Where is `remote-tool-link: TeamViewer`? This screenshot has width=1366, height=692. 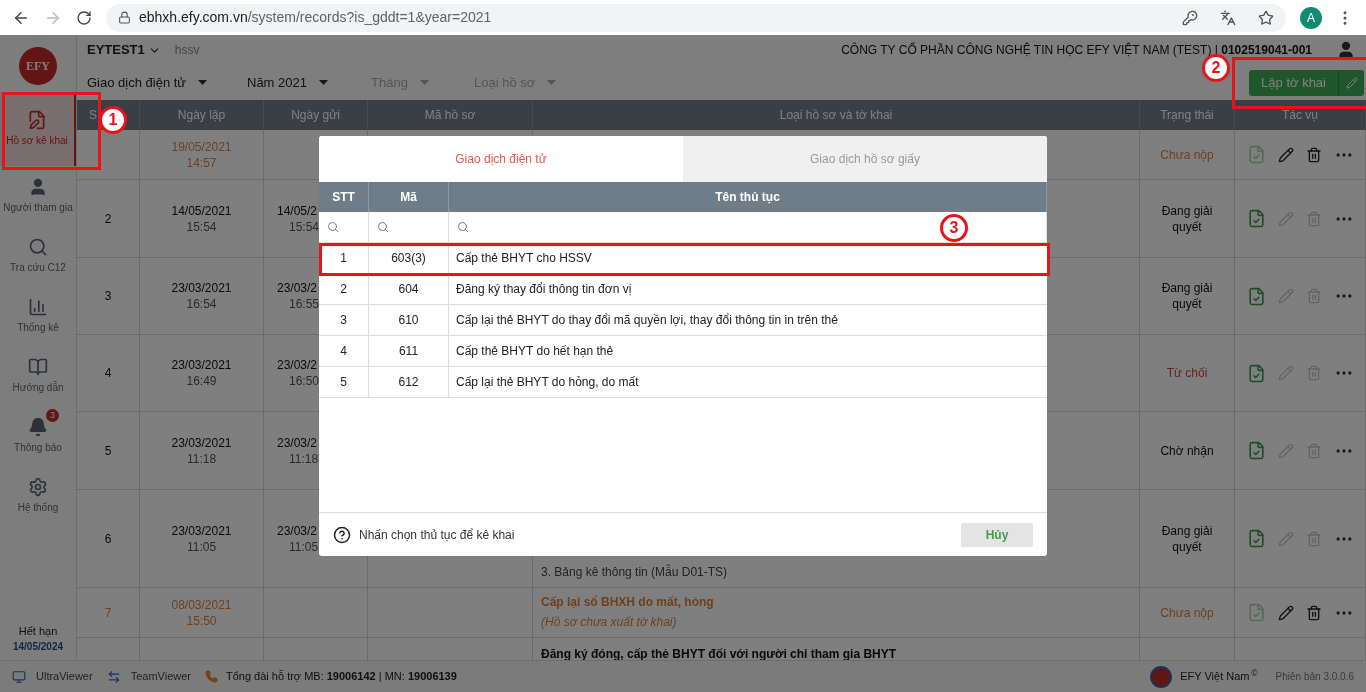 remote-tool-link: TeamViewer is located at coordinates (160, 676).